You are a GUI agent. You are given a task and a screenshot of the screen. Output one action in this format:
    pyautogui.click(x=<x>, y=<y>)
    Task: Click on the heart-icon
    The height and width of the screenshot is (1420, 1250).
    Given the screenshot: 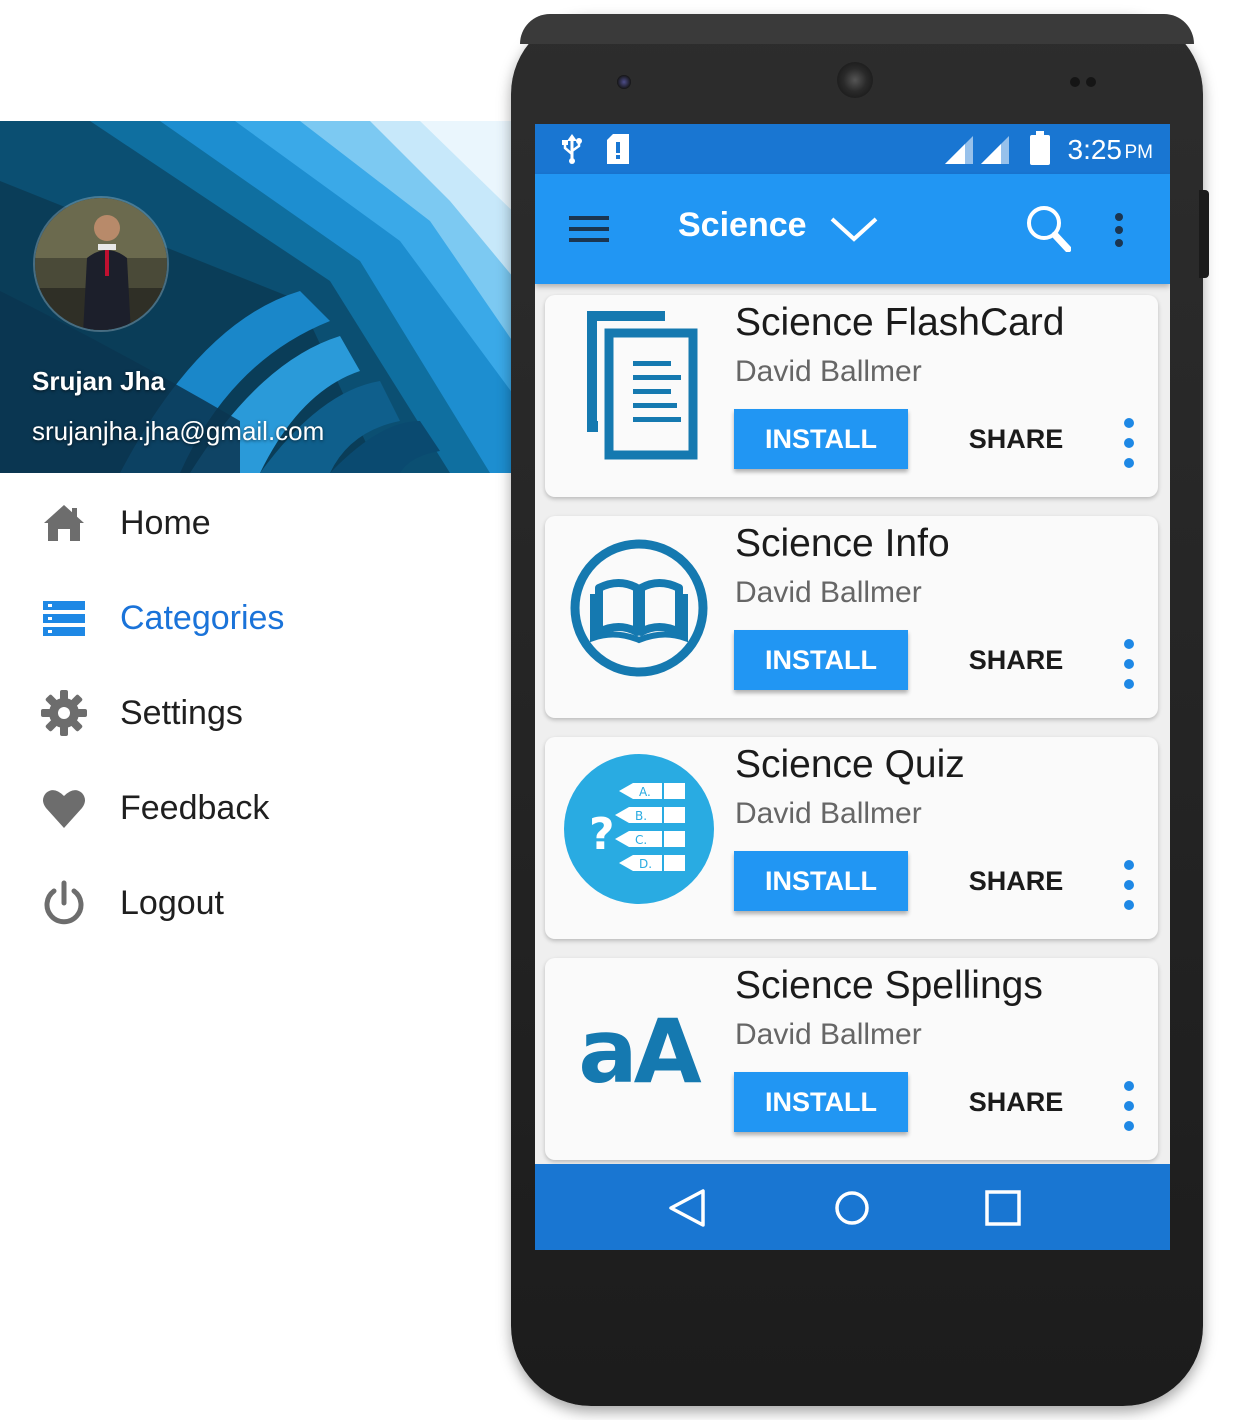 What is the action you would take?
    pyautogui.click(x=64, y=808)
    